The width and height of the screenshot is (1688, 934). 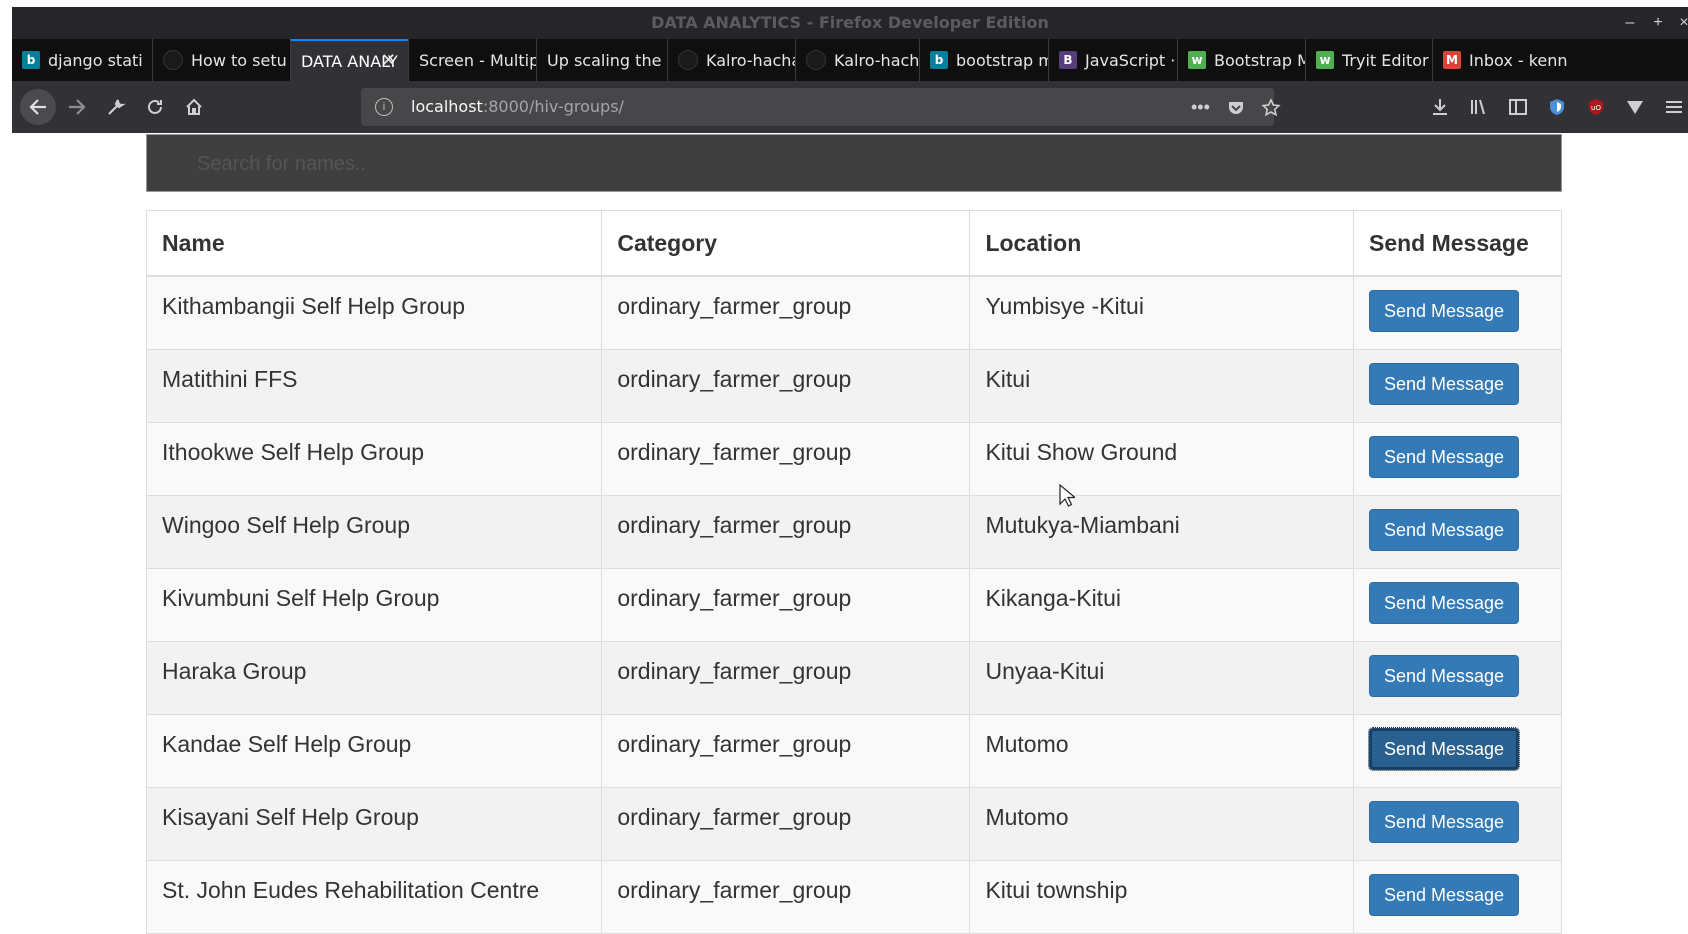 What do you see at coordinates (374, 385) in the screenshot?
I see `cell-name: Matithini FFS` at bounding box center [374, 385].